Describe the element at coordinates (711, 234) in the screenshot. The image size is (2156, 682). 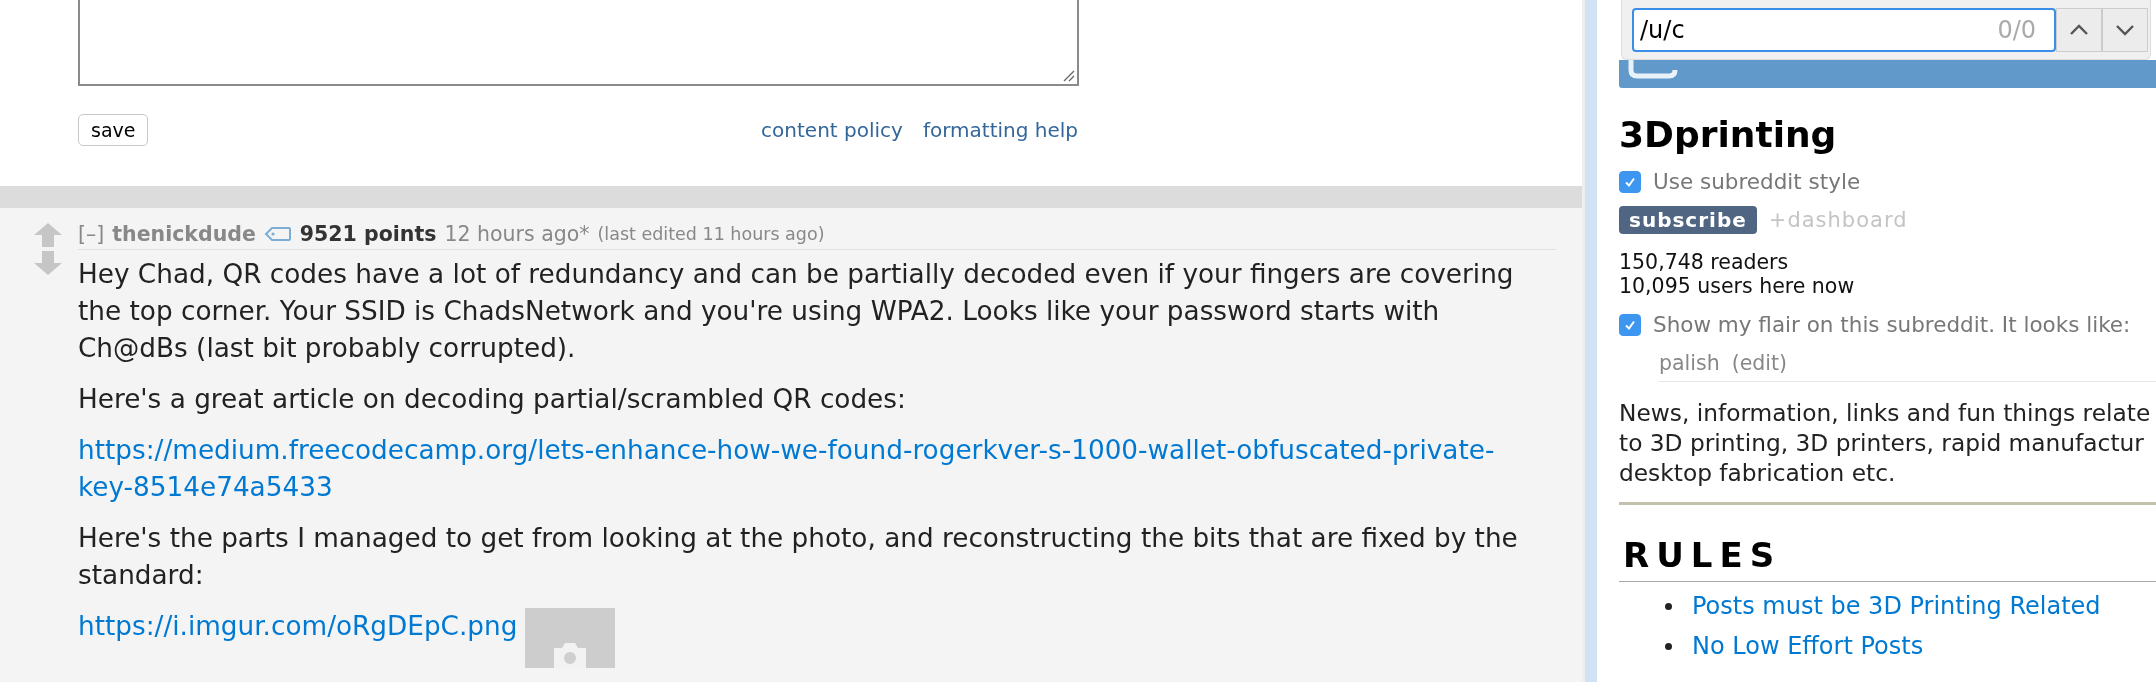
I see `edited-note: (last edited 11 hours ago)` at that location.